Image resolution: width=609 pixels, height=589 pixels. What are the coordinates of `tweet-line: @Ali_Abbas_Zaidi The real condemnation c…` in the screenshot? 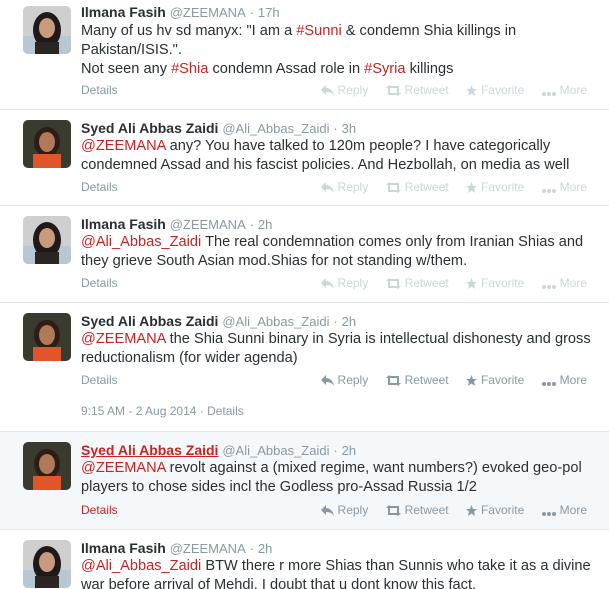 It's located at (341, 242).